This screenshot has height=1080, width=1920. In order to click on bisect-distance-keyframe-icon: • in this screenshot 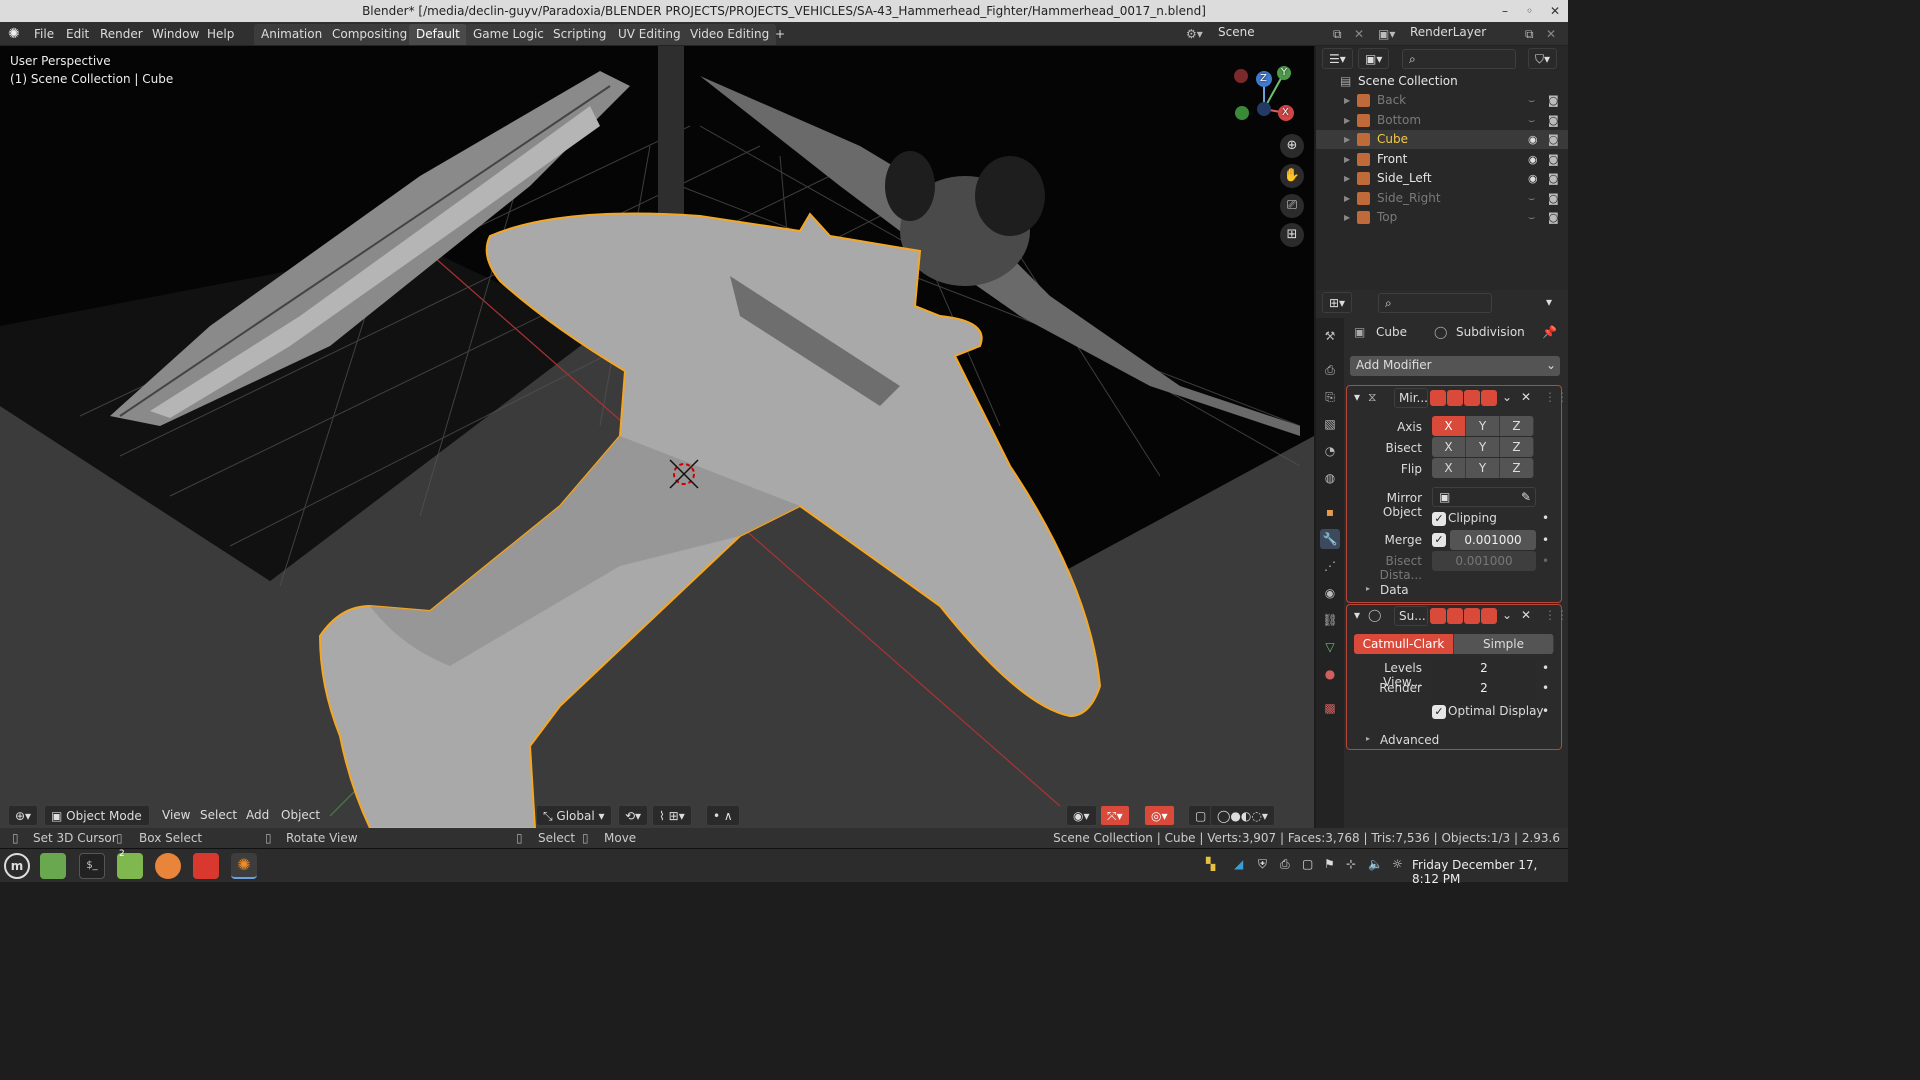, I will do `click(1545, 561)`.